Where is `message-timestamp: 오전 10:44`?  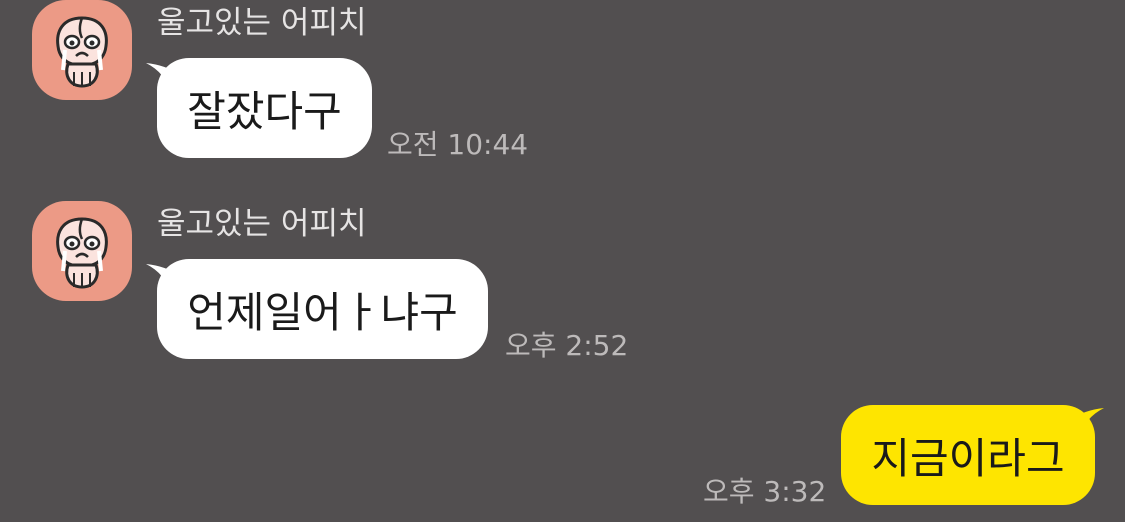 message-timestamp: 오전 10:44 is located at coordinates (458, 144).